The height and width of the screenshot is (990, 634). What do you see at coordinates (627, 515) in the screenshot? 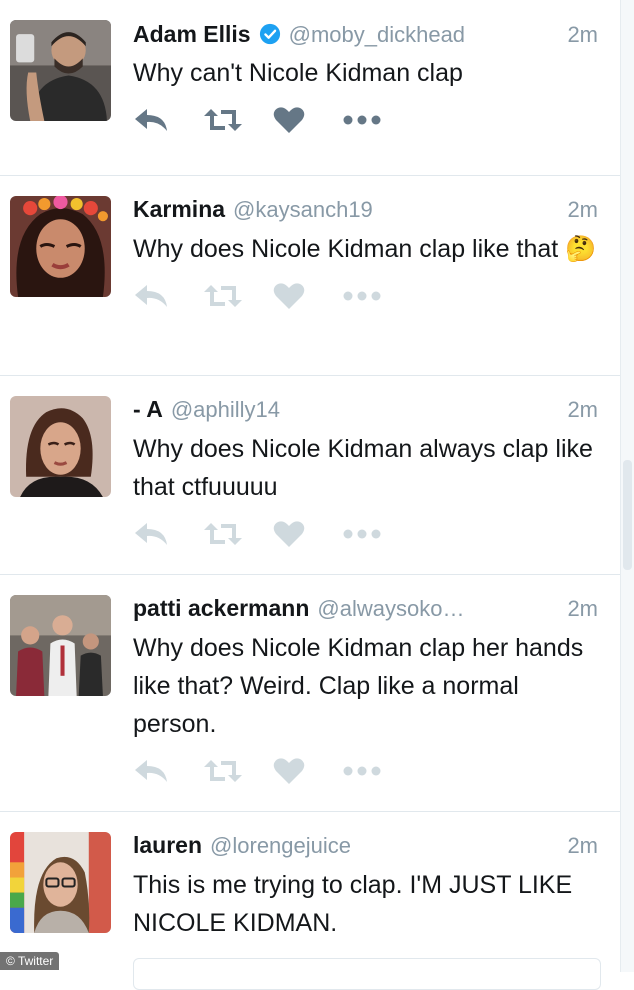
I see `scrollbar-thumb` at bounding box center [627, 515].